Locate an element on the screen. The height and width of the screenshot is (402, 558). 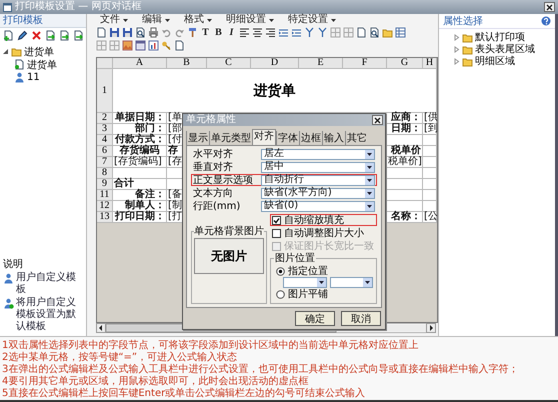
column-header: G is located at coordinates (405, 63).